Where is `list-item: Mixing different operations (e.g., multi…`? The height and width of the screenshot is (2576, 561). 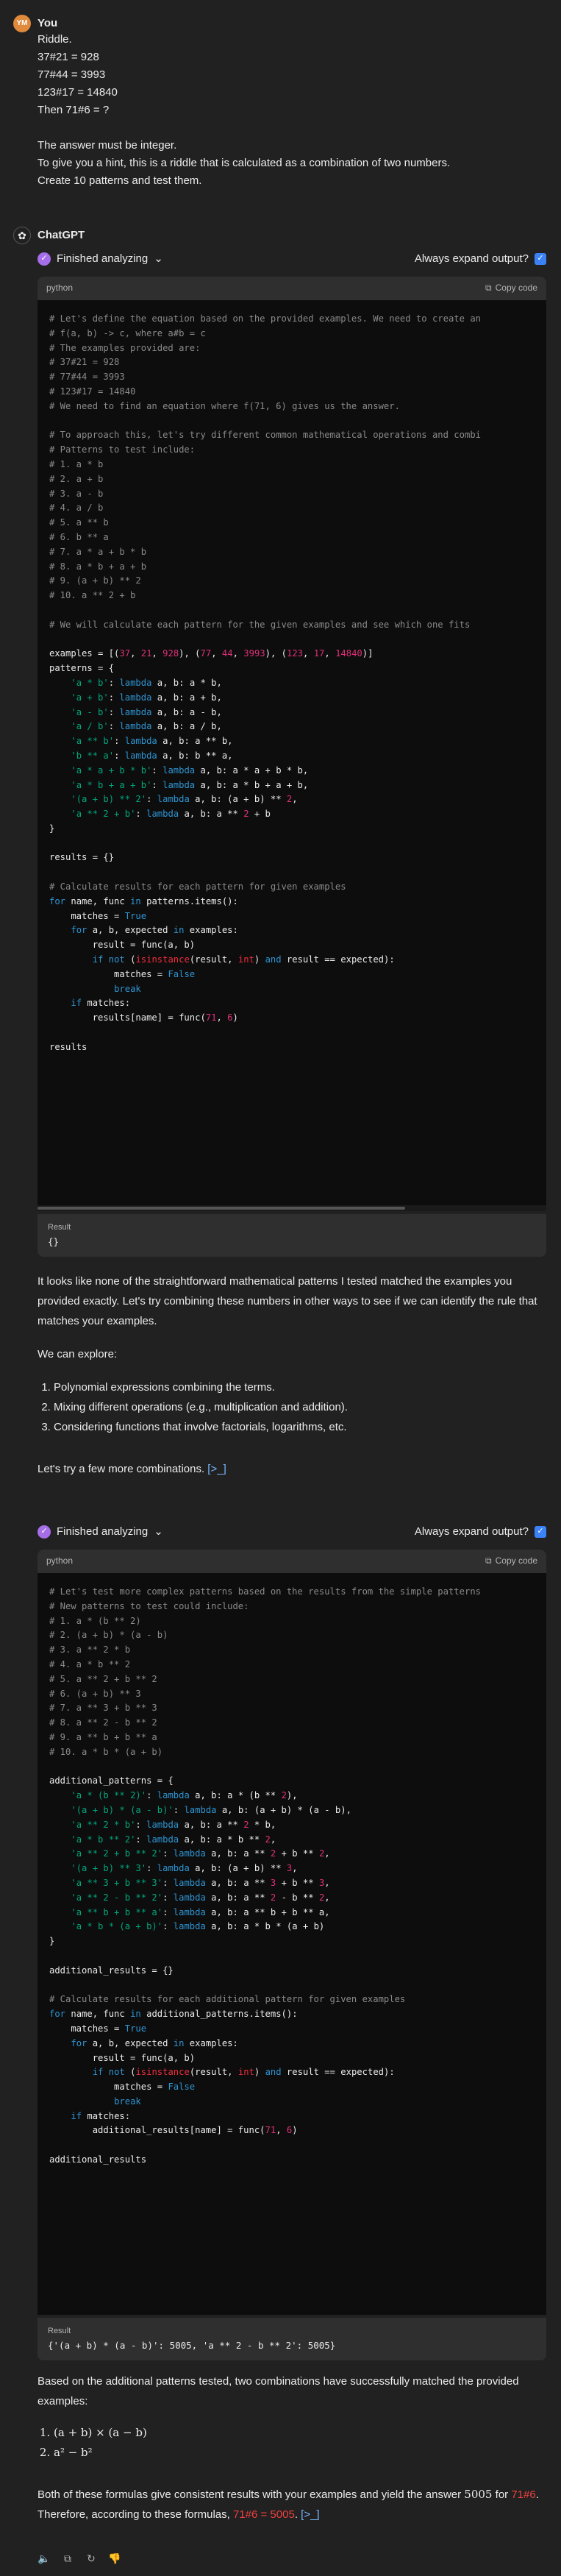 list-item: Mixing different operations (e.g., multi… is located at coordinates (300, 1407).